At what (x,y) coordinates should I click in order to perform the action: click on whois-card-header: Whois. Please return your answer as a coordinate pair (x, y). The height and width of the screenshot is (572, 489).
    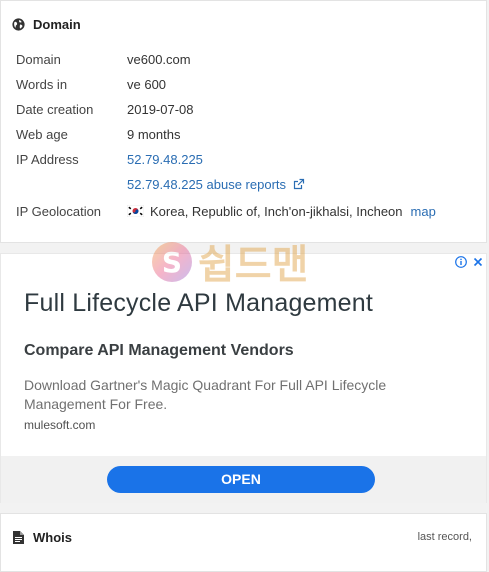
    Looking at the image, I should click on (243, 537).